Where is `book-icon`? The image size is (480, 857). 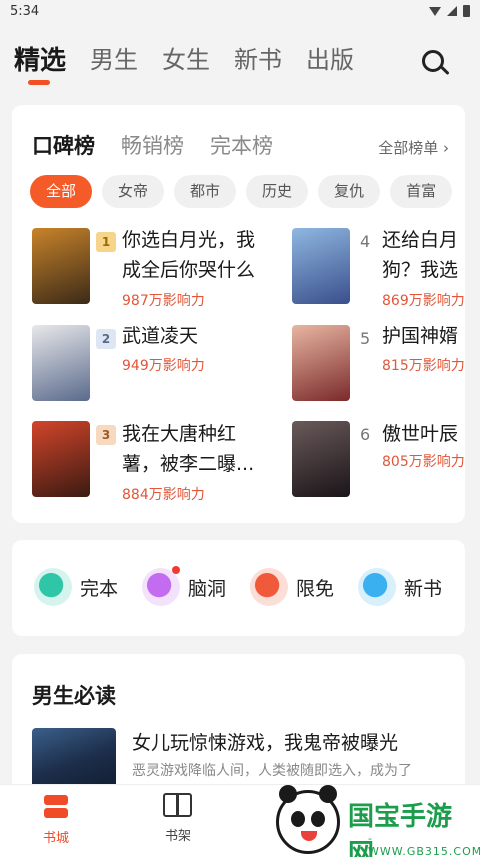
book-icon is located at coordinates (53, 587).